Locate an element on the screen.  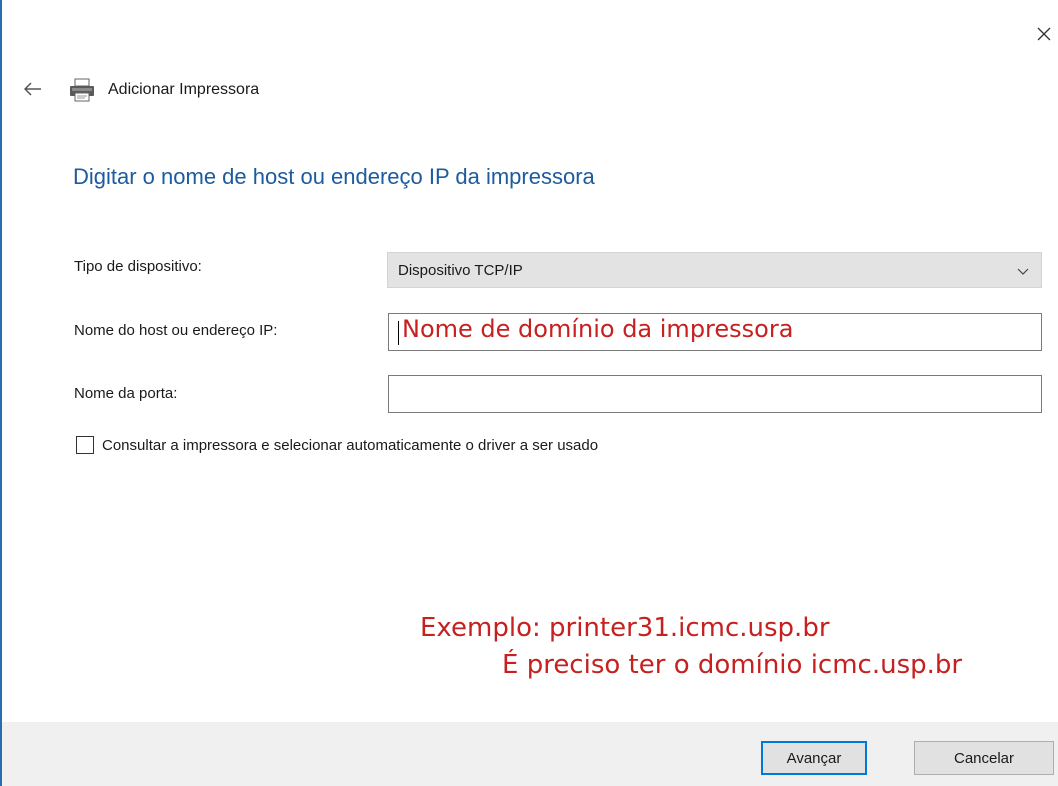
window-title: Adicionar Impressora is located at coordinates (184, 89).